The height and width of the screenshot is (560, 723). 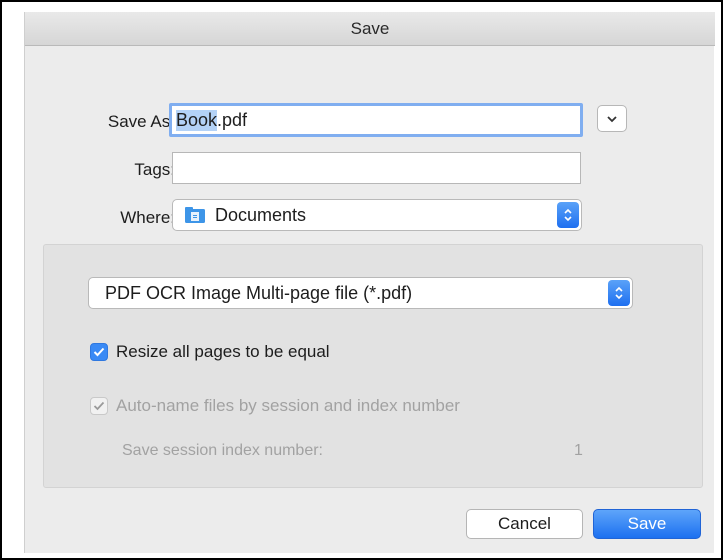 I want to click on tags-input, so click(x=376, y=168).